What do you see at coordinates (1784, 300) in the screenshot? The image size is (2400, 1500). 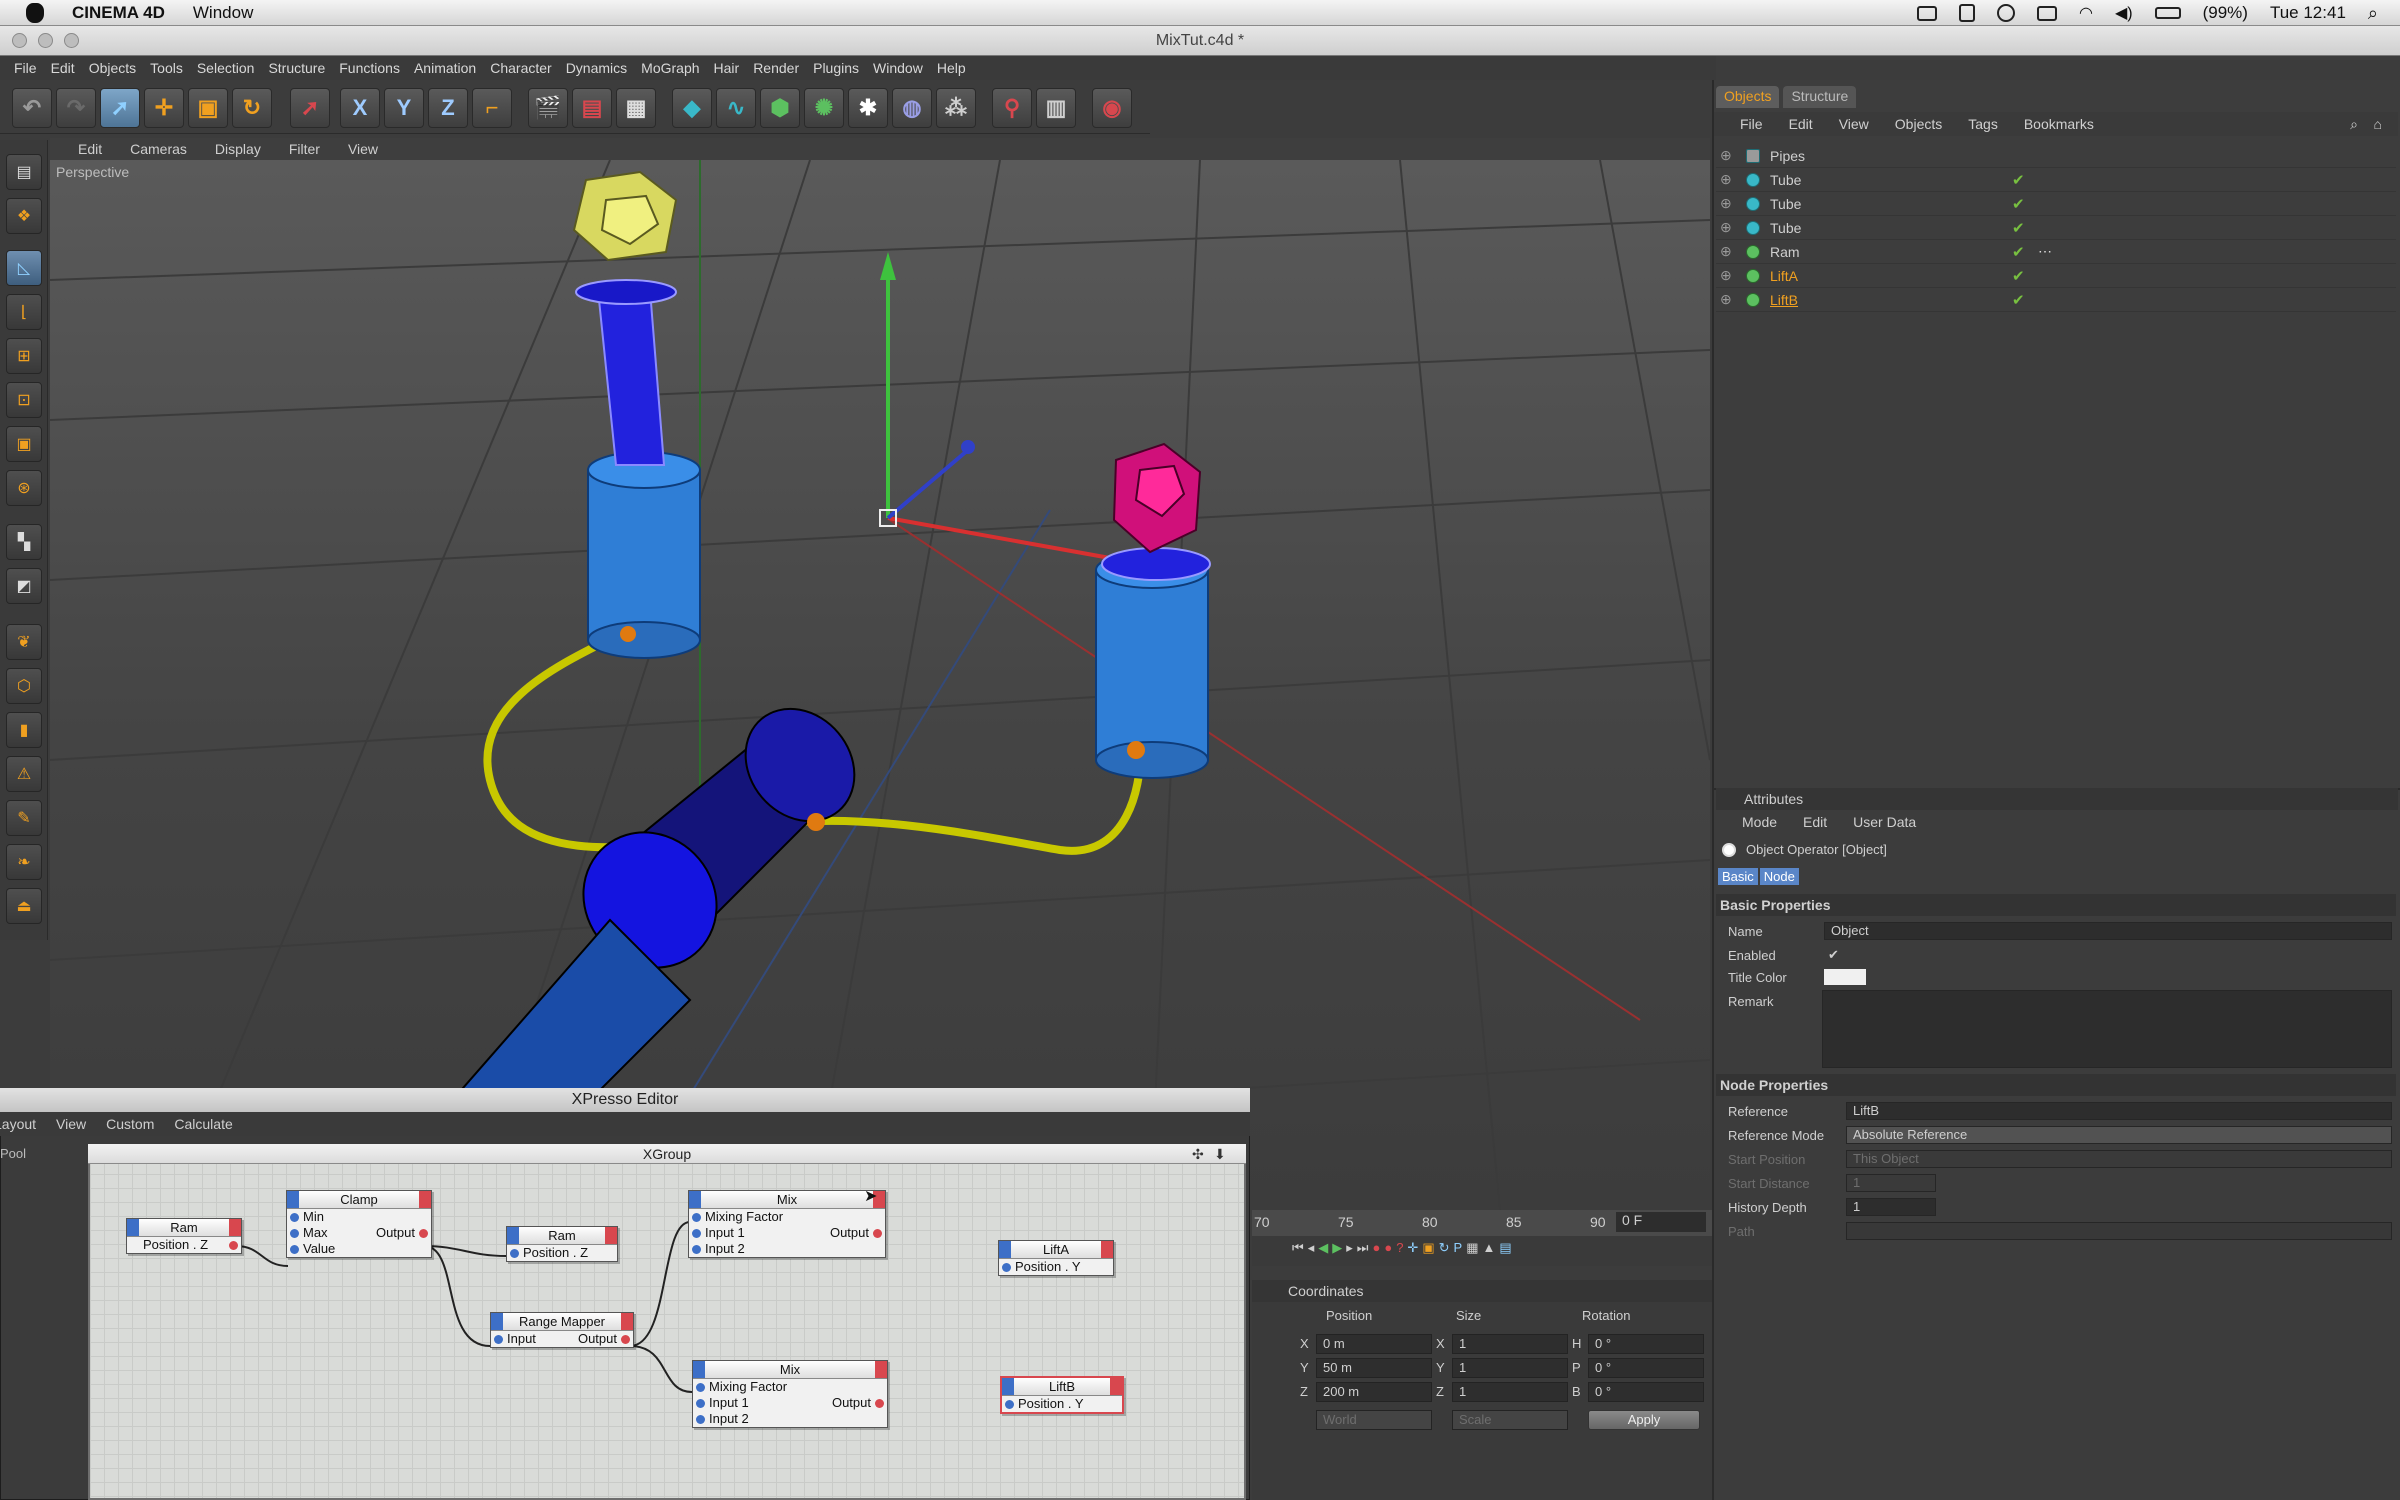 I see `object-name: LiftB` at bounding box center [1784, 300].